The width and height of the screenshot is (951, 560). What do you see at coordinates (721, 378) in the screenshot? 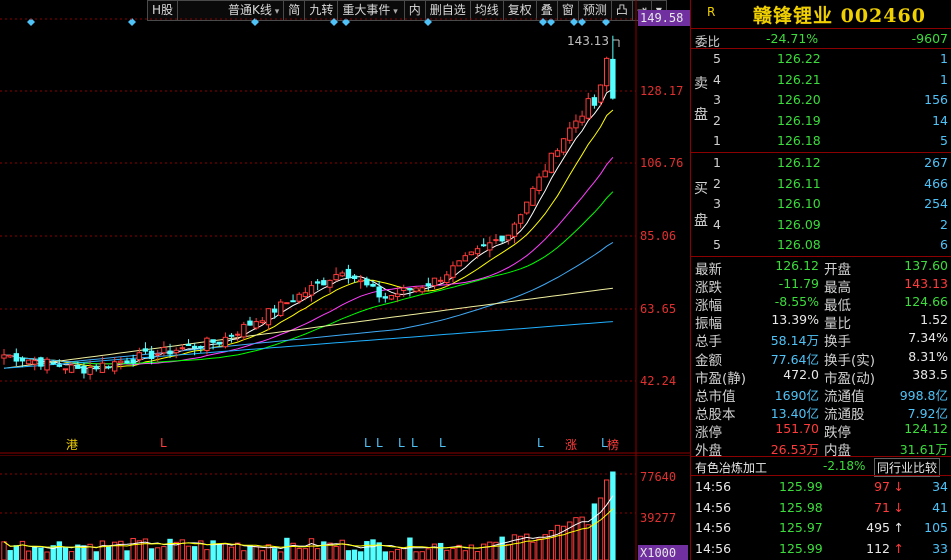
I see `stat-label: 市盈(静)` at bounding box center [721, 378].